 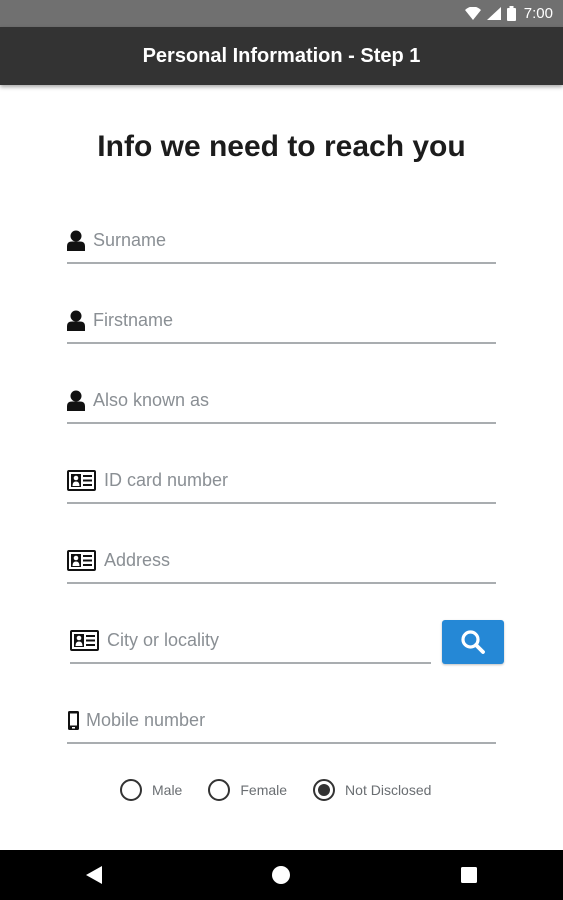 I want to click on navigation-bar, so click(x=281, y=875).